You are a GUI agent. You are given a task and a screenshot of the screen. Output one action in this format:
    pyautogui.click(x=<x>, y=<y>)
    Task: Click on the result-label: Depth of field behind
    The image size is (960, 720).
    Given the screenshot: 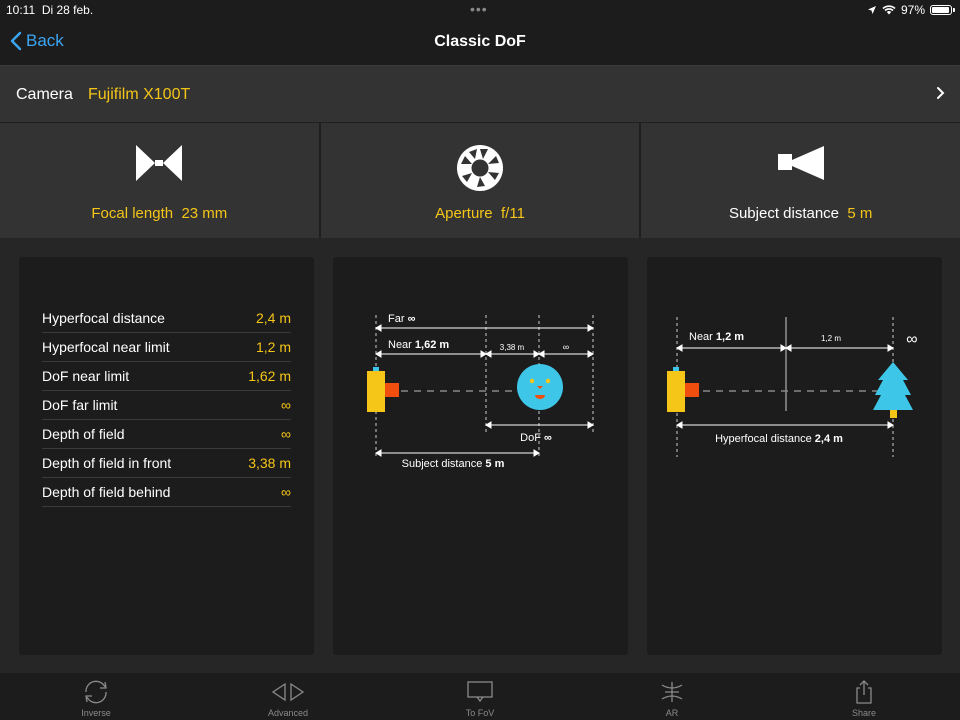 What is the action you would take?
    pyautogui.click(x=106, y=492)
    